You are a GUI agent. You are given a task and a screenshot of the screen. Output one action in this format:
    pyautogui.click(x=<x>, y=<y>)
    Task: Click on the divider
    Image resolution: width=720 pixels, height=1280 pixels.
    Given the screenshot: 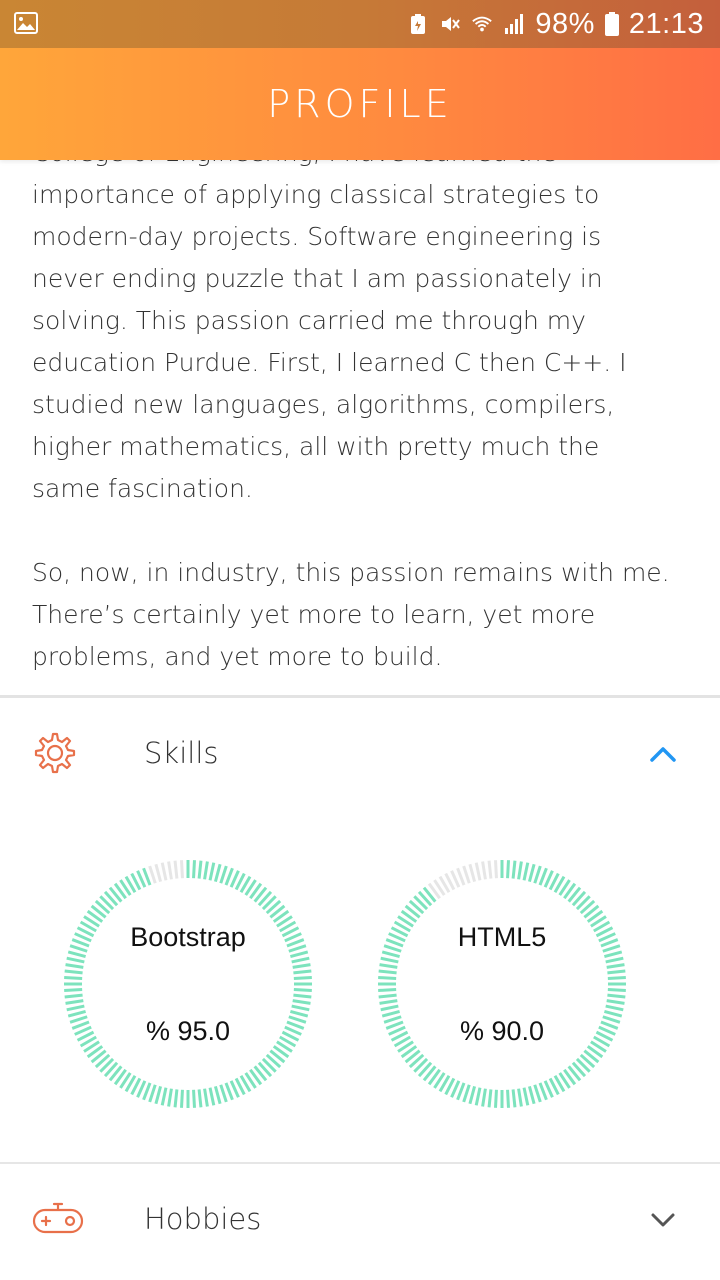 What is the action you would take?
    pyautogui.click(x=360, y=696)
    